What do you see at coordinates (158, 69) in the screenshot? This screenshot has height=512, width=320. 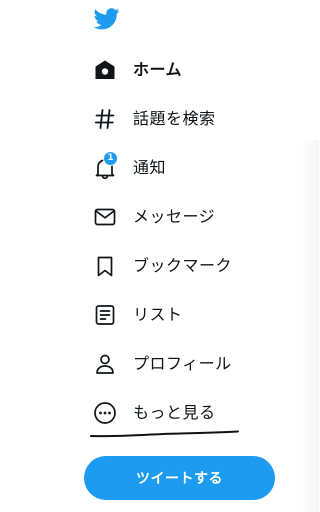 I see `nav-label-home: ホーム` at bounding box center [158, 69].